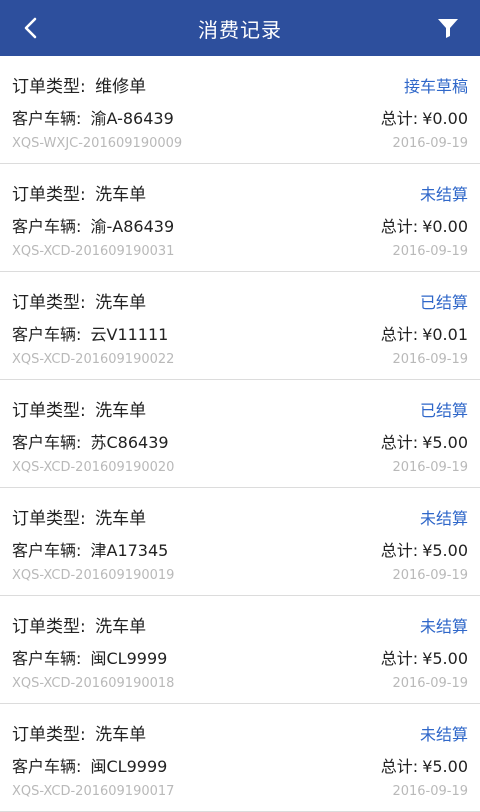 The height and width of the screenshot is (812, 480). Describe the element at coordinates (445, 334) in the screenshot. I see `total-amount: ¥0.01` at that location.